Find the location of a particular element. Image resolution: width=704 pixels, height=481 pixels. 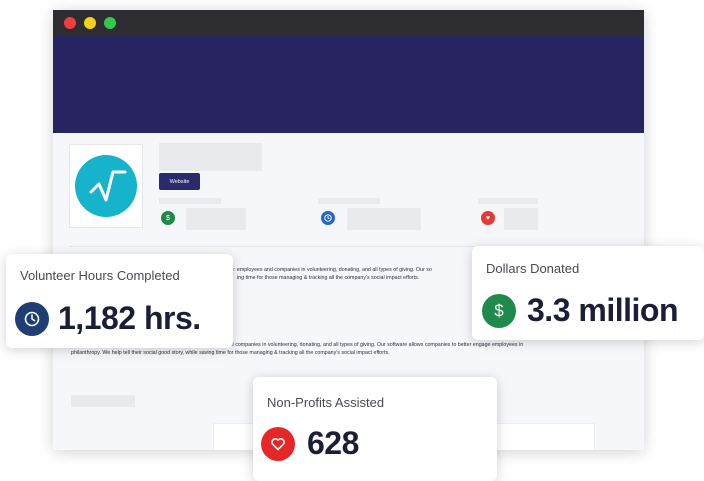

section-heading-placeholder is located at coordinates (103, 401).